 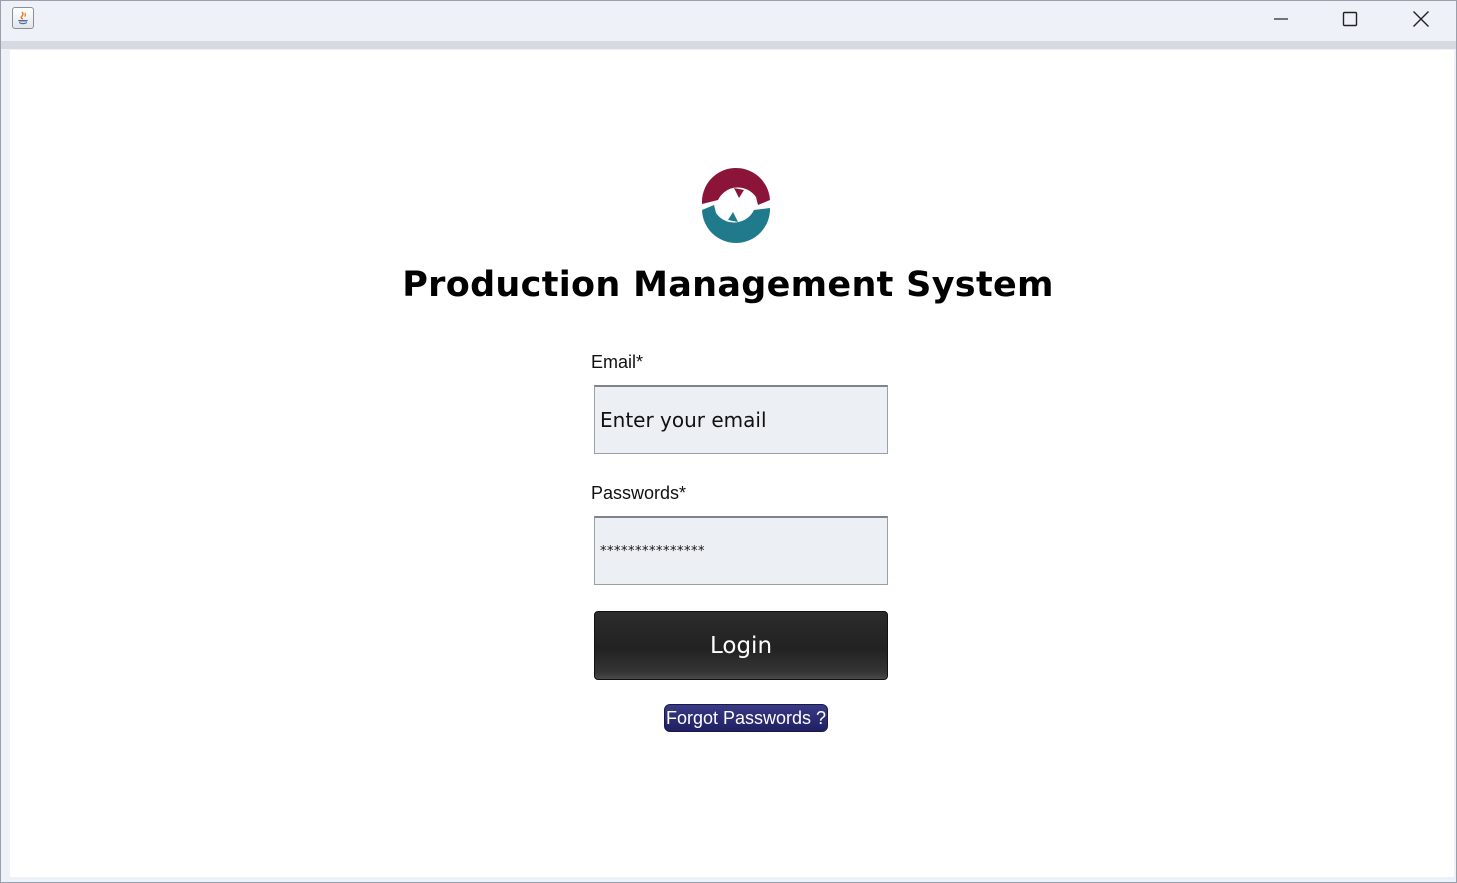 What do you see at coordinates (728, 285) in the screenshot?
I see `page-title: Production Management System` at bounding box center [728, 285].